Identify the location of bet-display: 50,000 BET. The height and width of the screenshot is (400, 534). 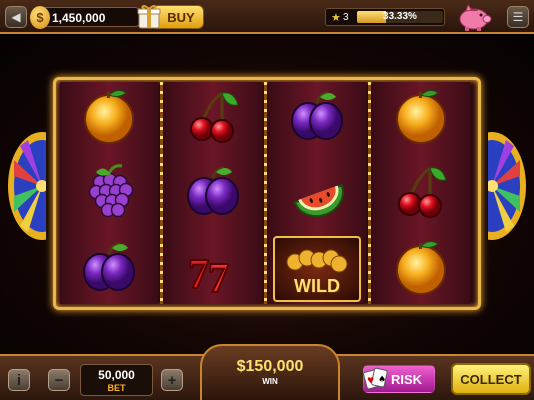
(116, 380).